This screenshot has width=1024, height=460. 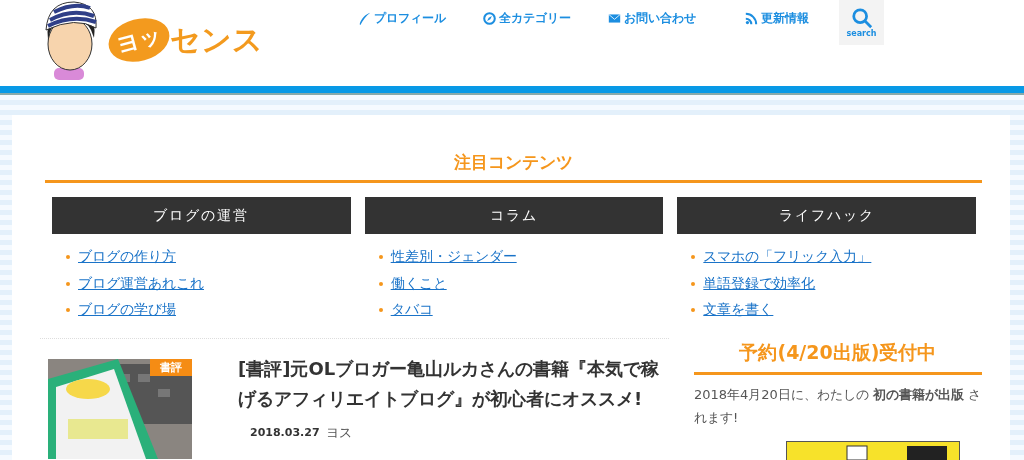 What do you see at coordinates (787, 257) in the screenshot?
I see `category-link: スマホの「フリック入力」` at bounding box center [787, 257].